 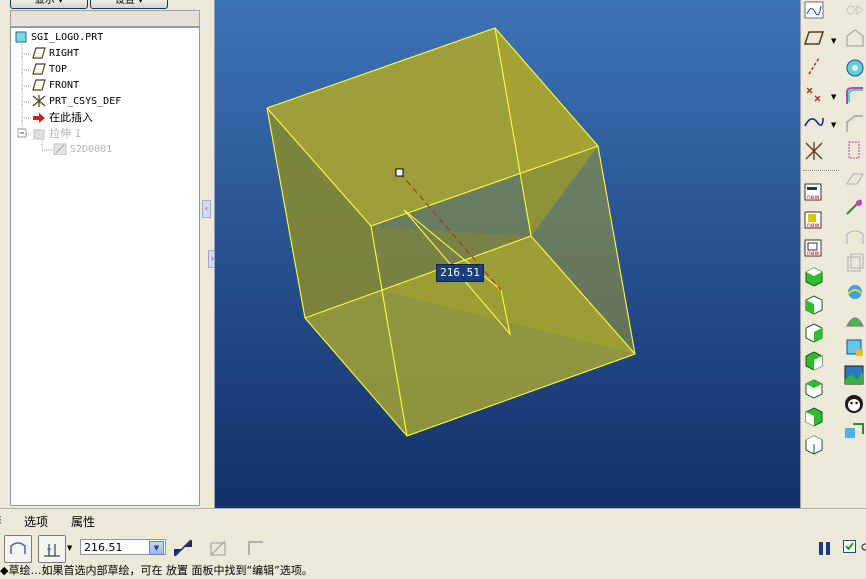 I want to click on chamfer-tool-icon, so click(x=854, y=123).